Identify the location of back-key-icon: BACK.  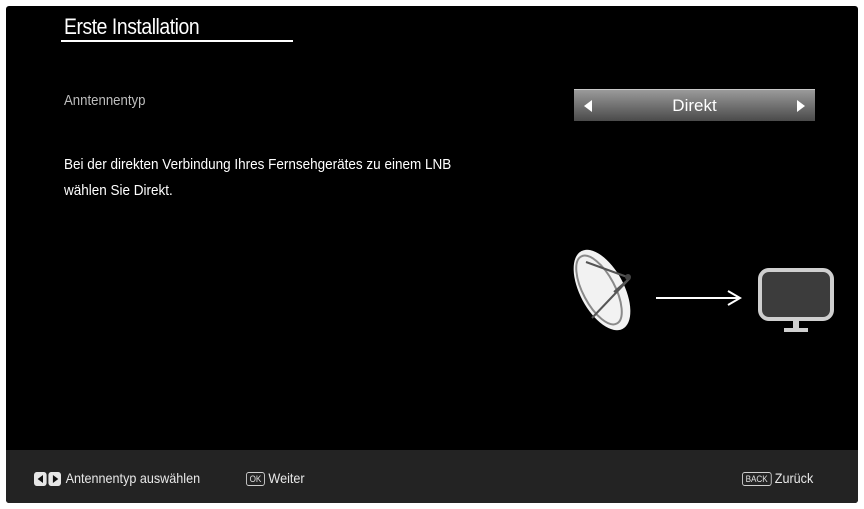
(757, 479).